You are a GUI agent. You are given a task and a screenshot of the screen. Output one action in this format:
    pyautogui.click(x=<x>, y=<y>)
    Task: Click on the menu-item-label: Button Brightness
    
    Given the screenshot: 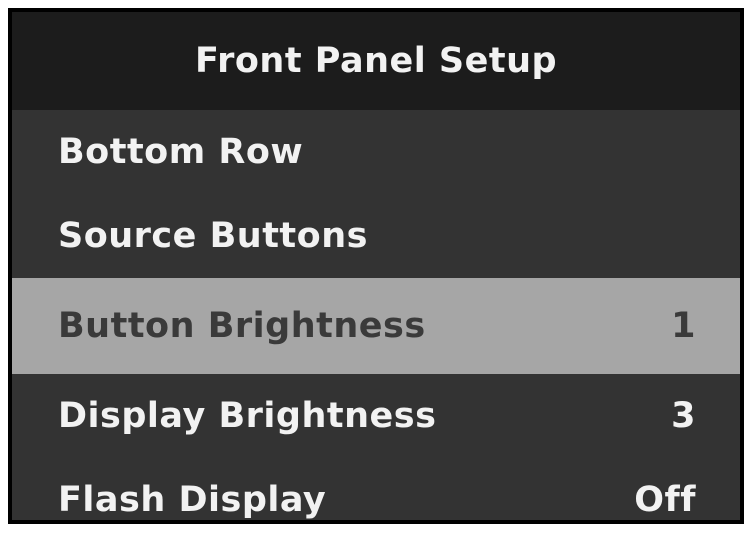 What is the action you would take?
    pyautogui.click(x=242, y=326)
    